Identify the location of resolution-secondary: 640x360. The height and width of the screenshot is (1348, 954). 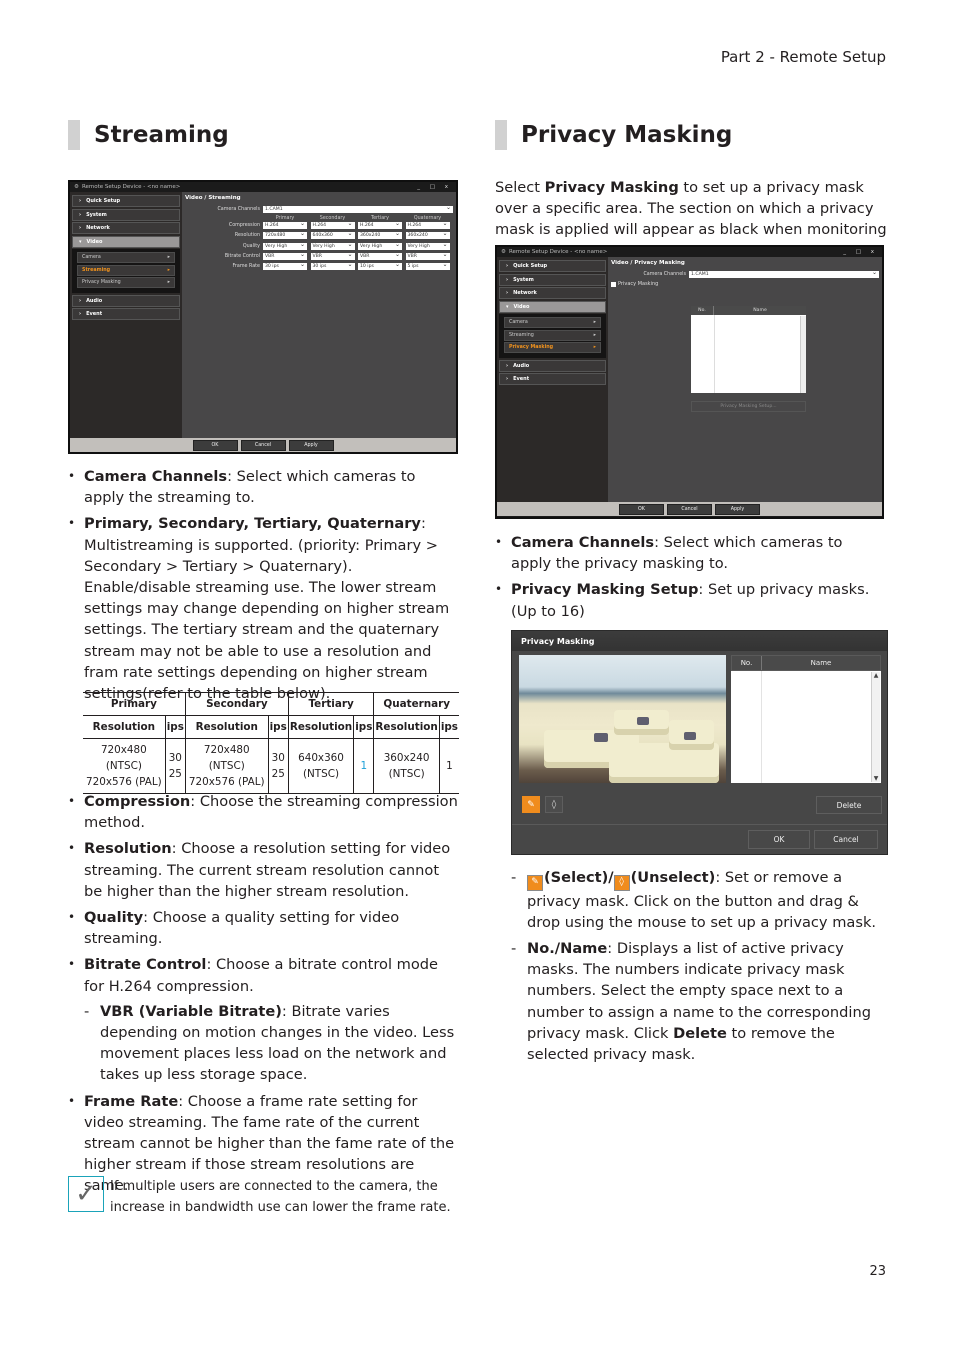
(332, 235).